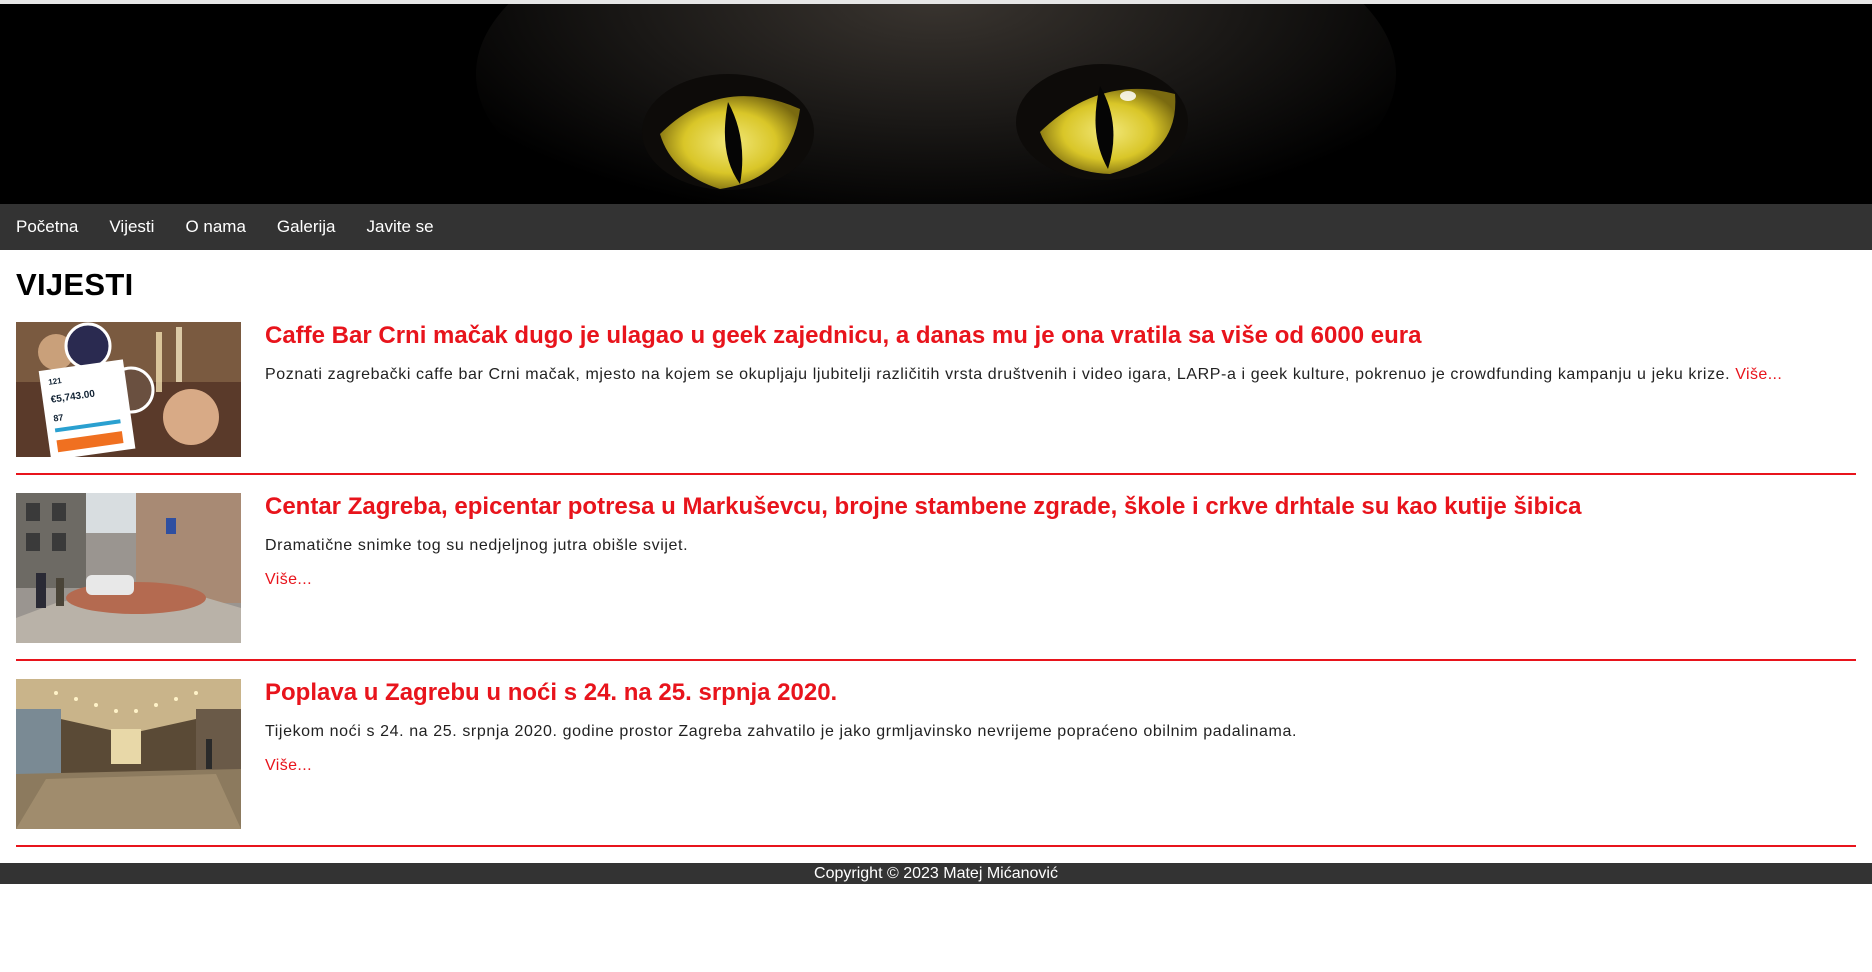  Describe the element at coordinates (131, 227) in the screenshot. I see `nav-item-vijesti: Vijesti` at that location.